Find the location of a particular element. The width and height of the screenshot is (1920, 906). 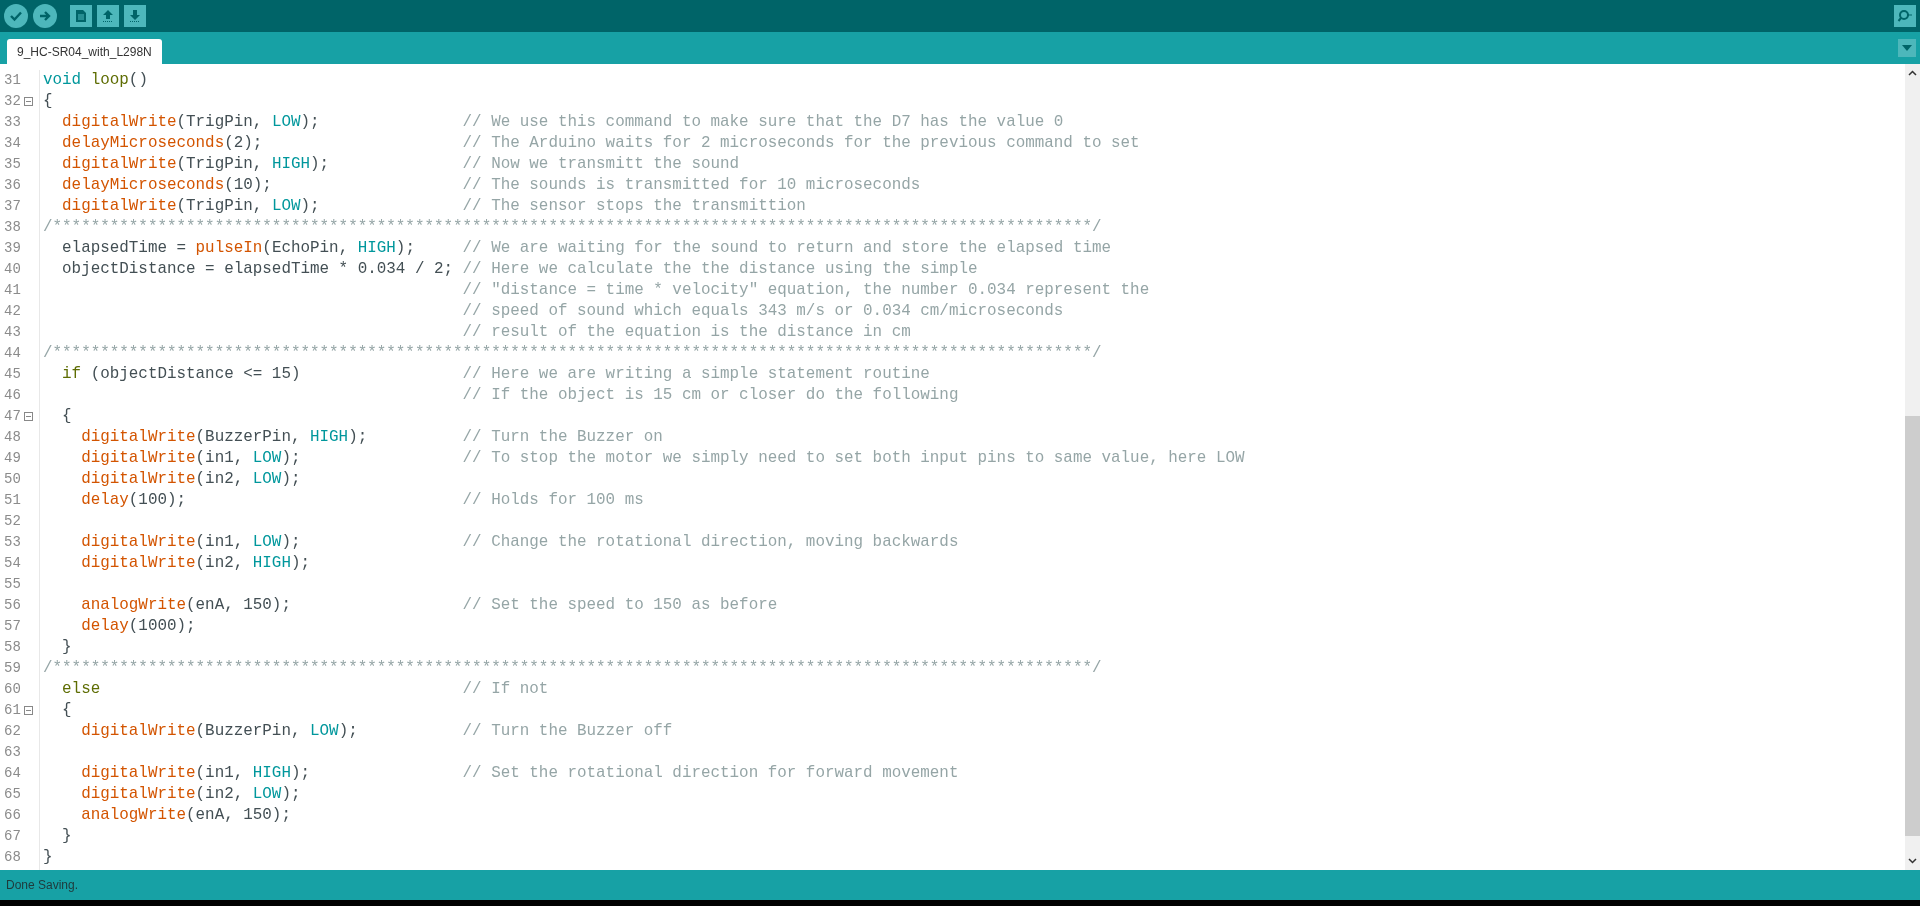

code-line: delay(100); // Holds for 100 ms is located at coordinates (362, 500).